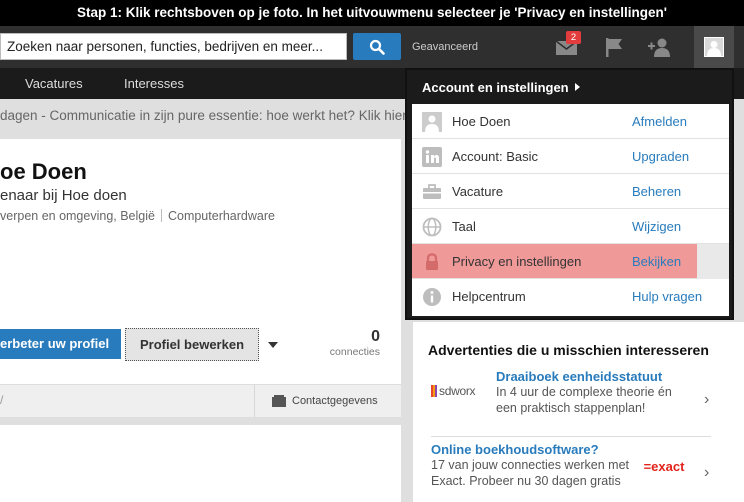 This screenshot has height=502, width=744. I want to click on improve-profile-button: erbeter uw profiel, so click(60, 344).